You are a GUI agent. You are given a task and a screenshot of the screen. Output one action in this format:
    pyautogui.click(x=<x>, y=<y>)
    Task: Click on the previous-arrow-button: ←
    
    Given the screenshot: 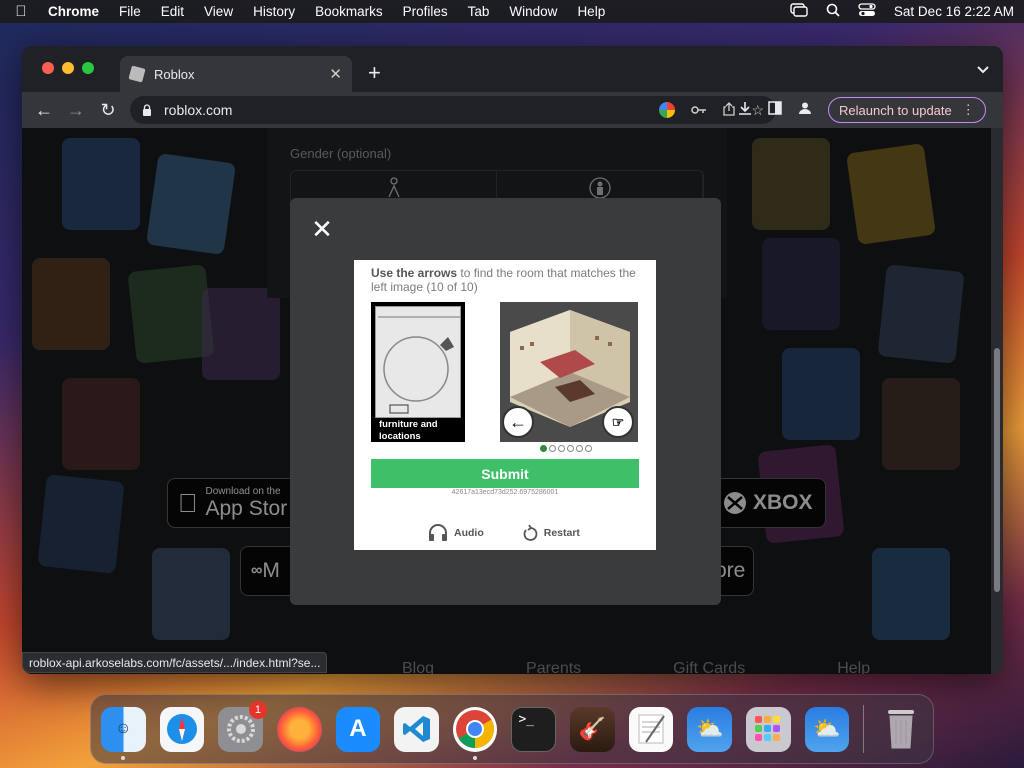 What is the action you would take?
    pyautogui.click(x=518, y=422)
    